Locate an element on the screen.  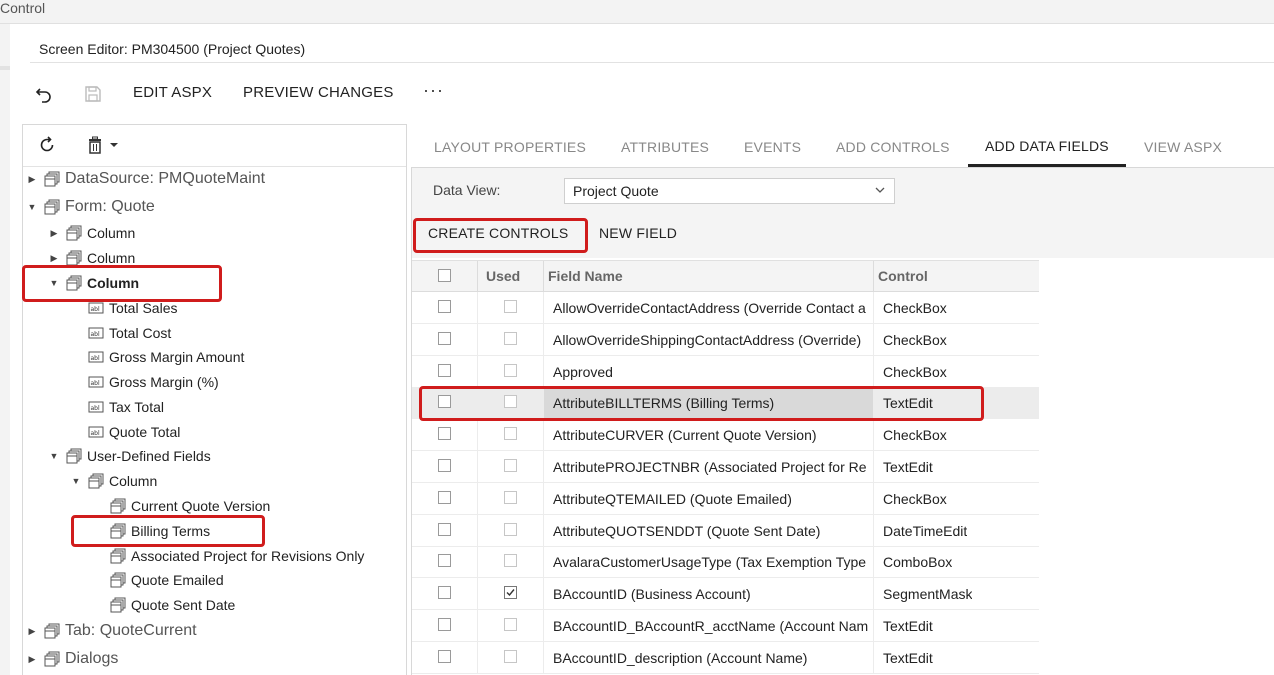
tree-node-quote-emailed: Quote Emailed is located at coordinates (167, 580).